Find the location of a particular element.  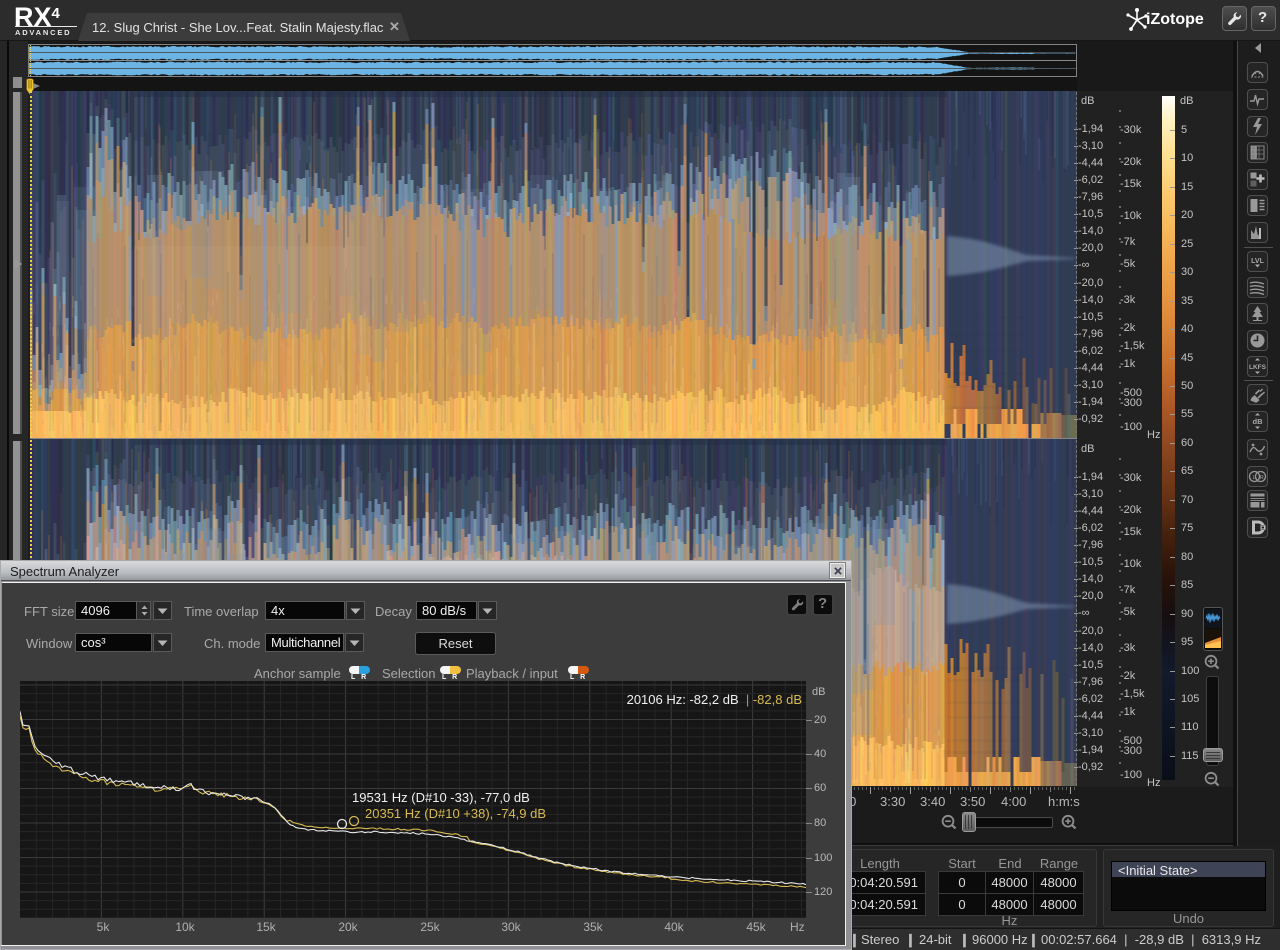

svg-text: LVL is located at coordinates (1257, 261).